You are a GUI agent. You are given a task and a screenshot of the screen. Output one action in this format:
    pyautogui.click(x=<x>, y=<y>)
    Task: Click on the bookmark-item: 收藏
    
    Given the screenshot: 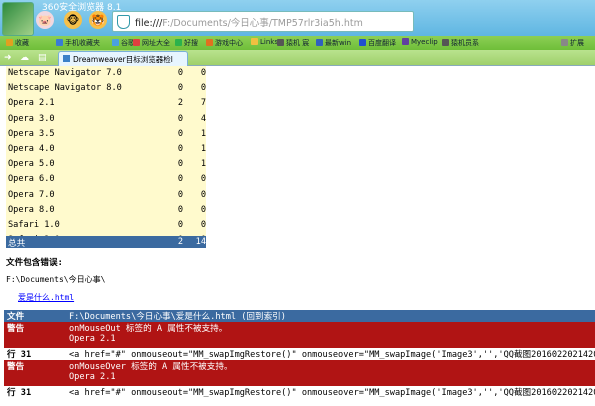 What is the action you would take?
    pyautogui.click(x=17, y=43)
    